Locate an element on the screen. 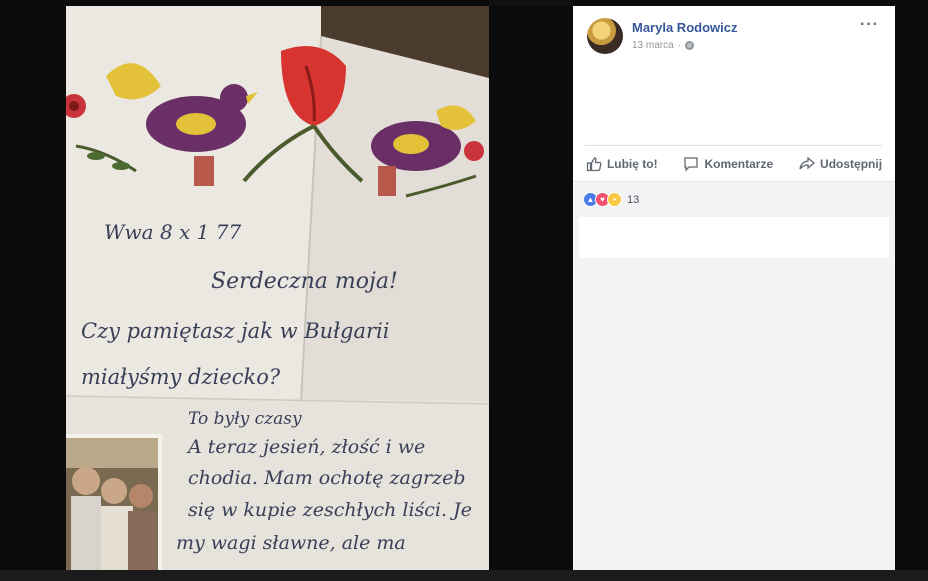  reactions-bar: ▲ ♥ • 13 is located at coordinates (734, 199).